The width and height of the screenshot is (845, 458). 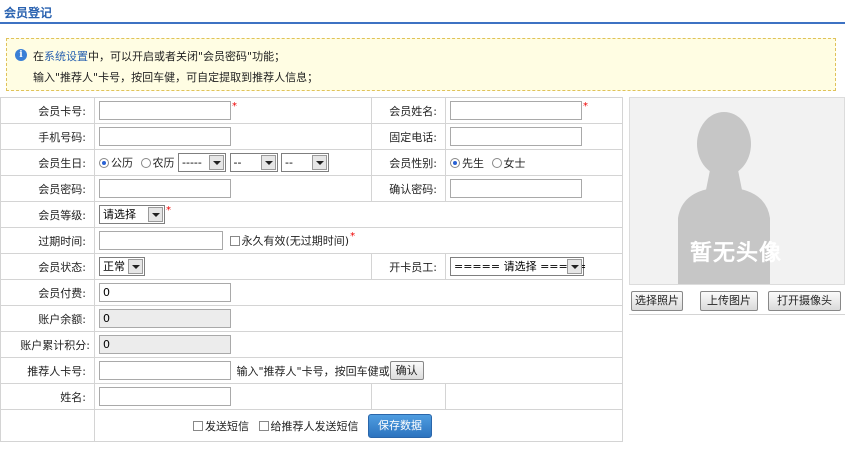 I want to click on card-no-label: 会员卡号:, so click(x=47, y=110).